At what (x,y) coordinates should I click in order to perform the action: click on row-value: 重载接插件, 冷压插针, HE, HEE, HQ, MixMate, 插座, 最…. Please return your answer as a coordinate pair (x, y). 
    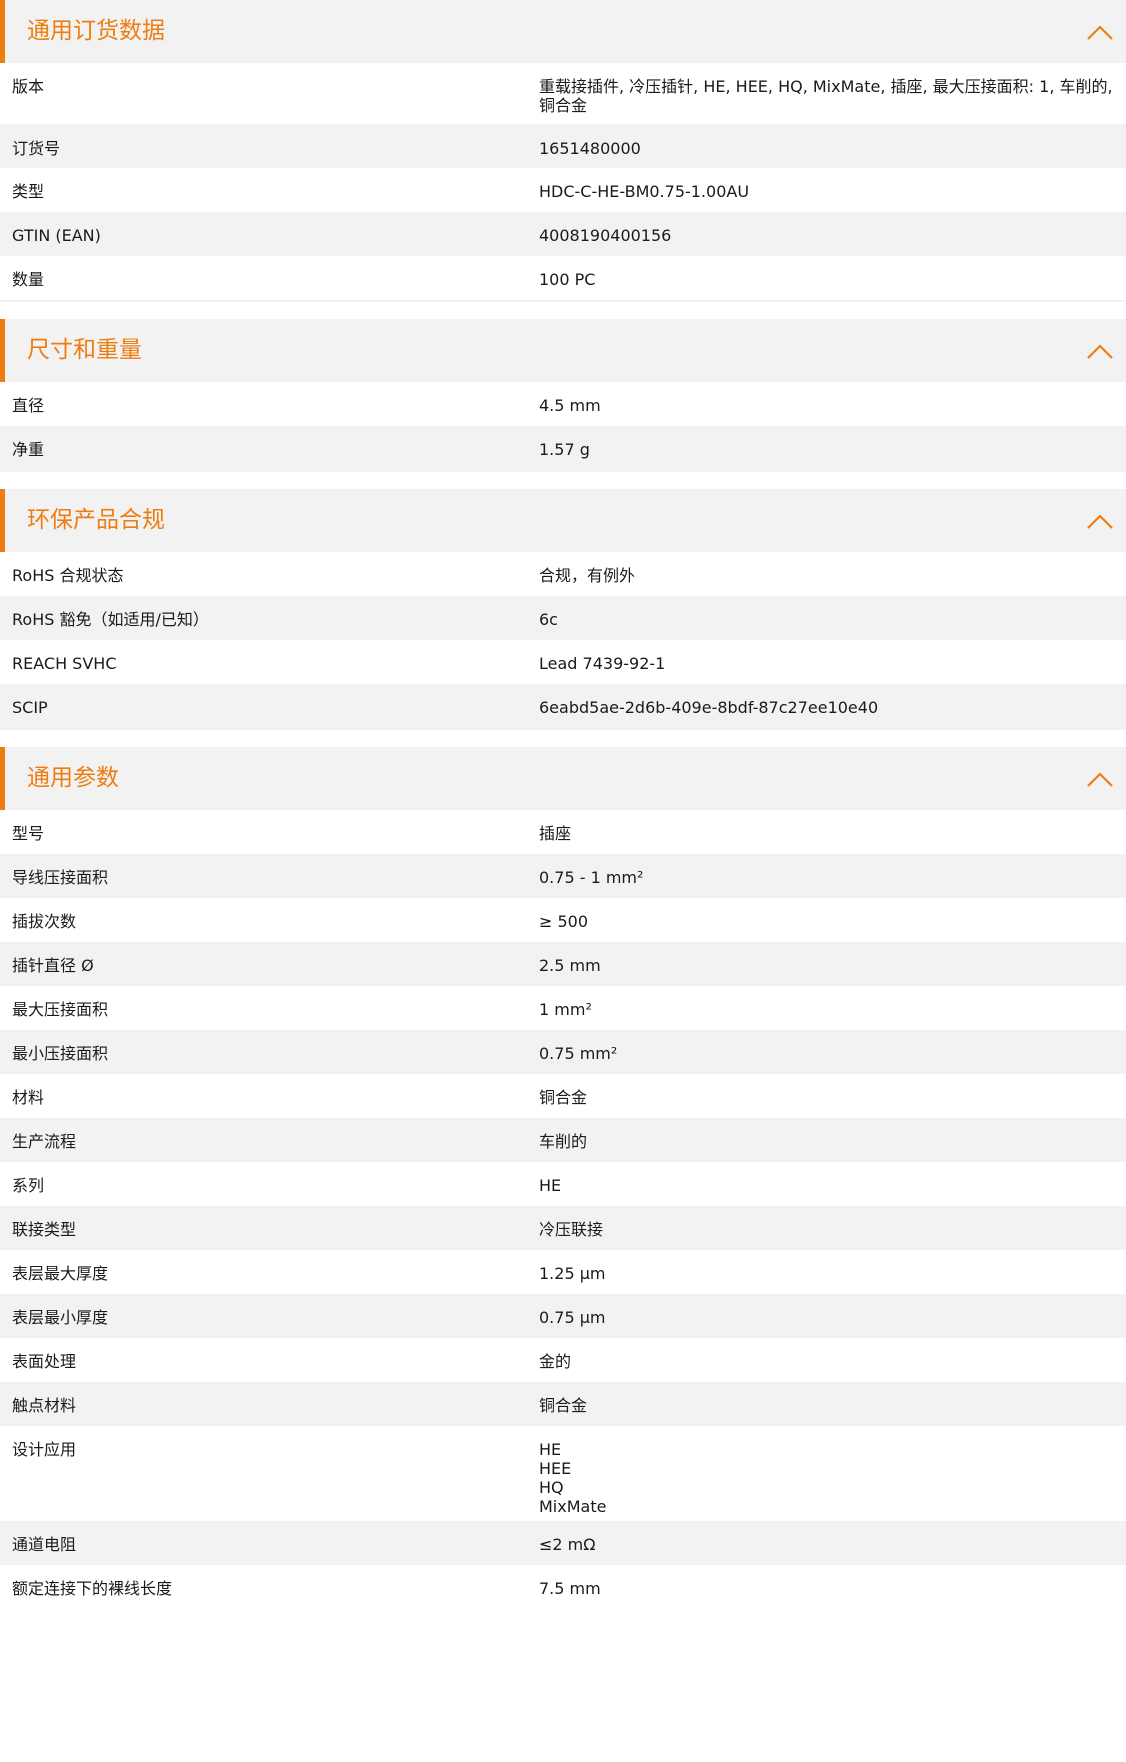
    Looking at the image, I should click on (826, 96).